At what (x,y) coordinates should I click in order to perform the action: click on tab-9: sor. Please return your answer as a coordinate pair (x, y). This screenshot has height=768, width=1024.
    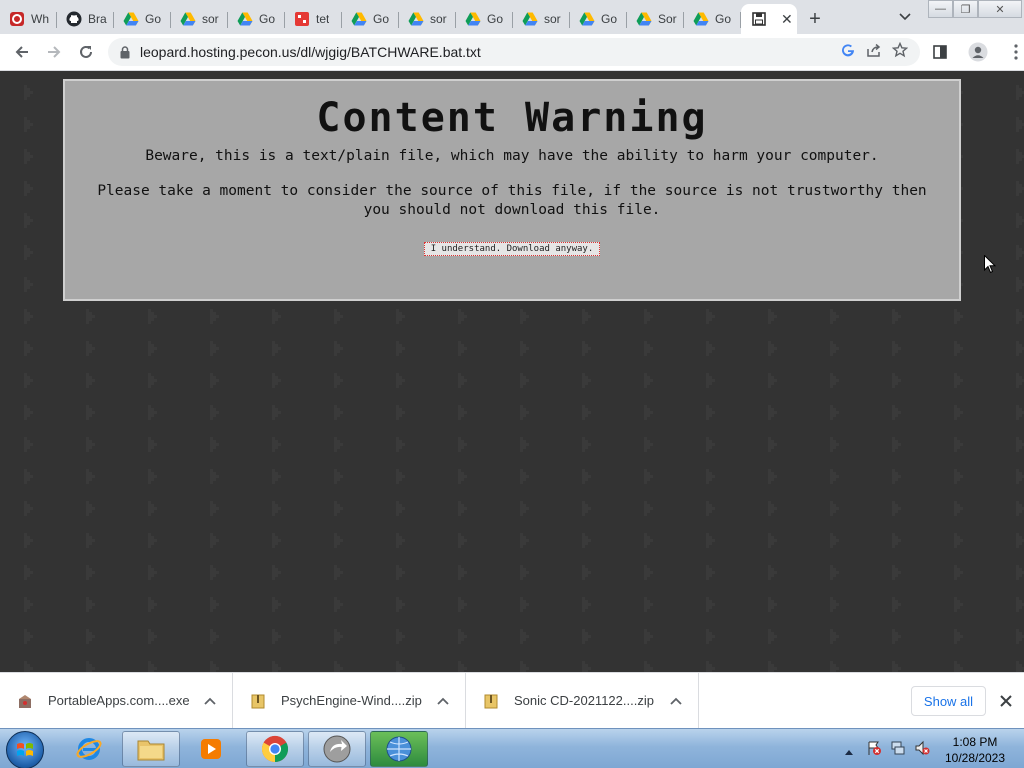
    Looking at the image, I should click on (541, 19).